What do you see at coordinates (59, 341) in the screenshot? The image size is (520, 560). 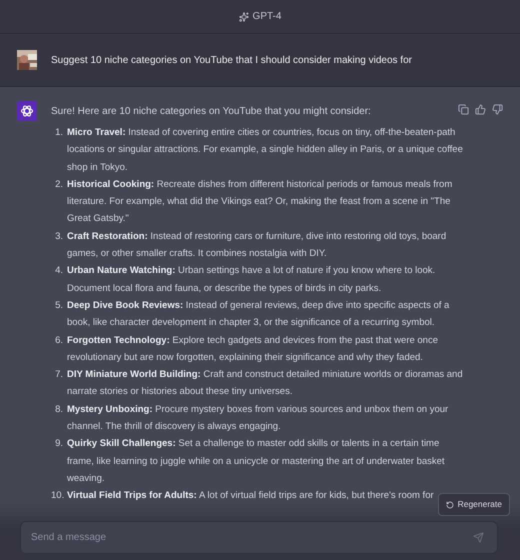 I see `list-number: 6.` at bounding box center [59, 341].